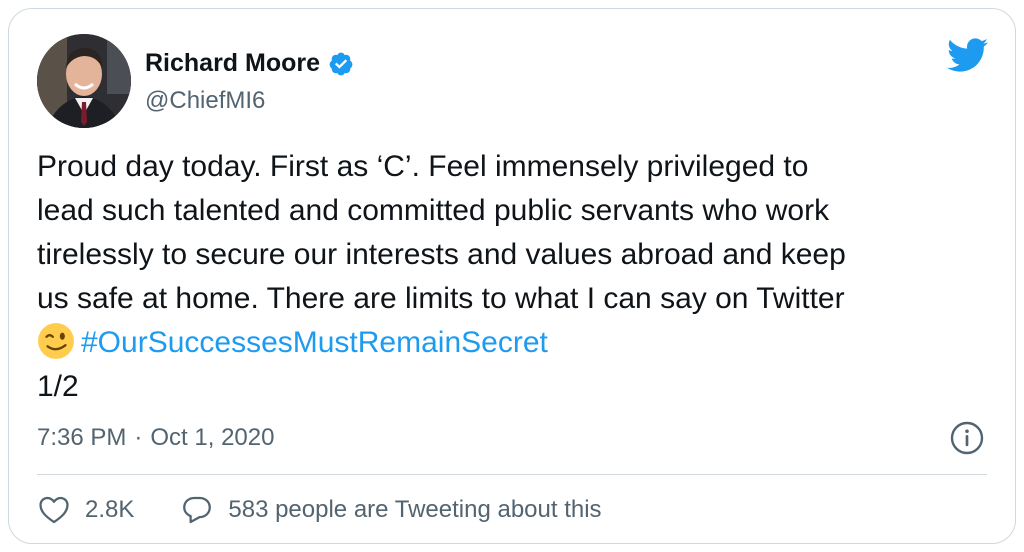  What do you see at coordinates (212, 438) in the screenshot?
I see `tweet-date: Oct 1, 2020` at bounding box center [212, 438].